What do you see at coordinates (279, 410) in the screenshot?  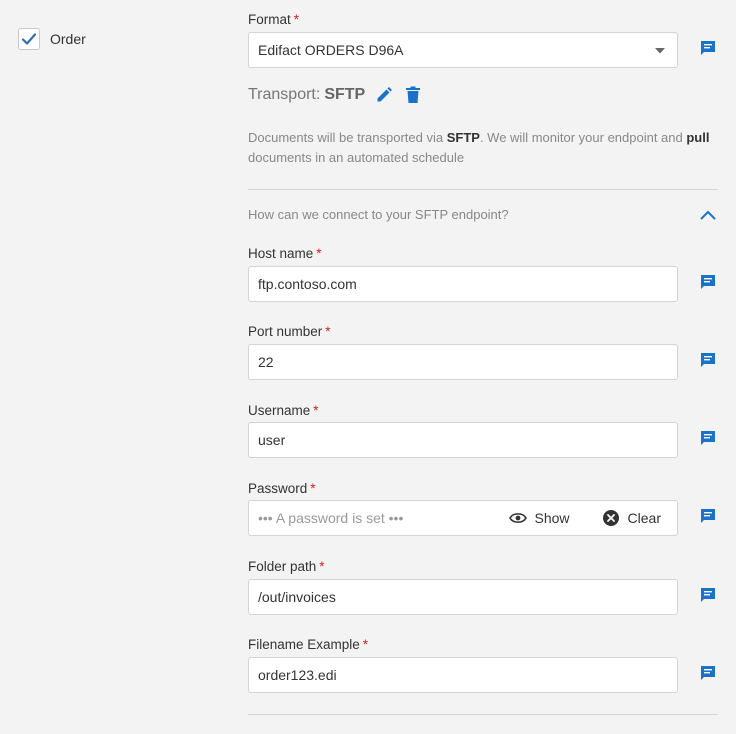 I see `username-label-text: Username` at bounding box center [279, 410].